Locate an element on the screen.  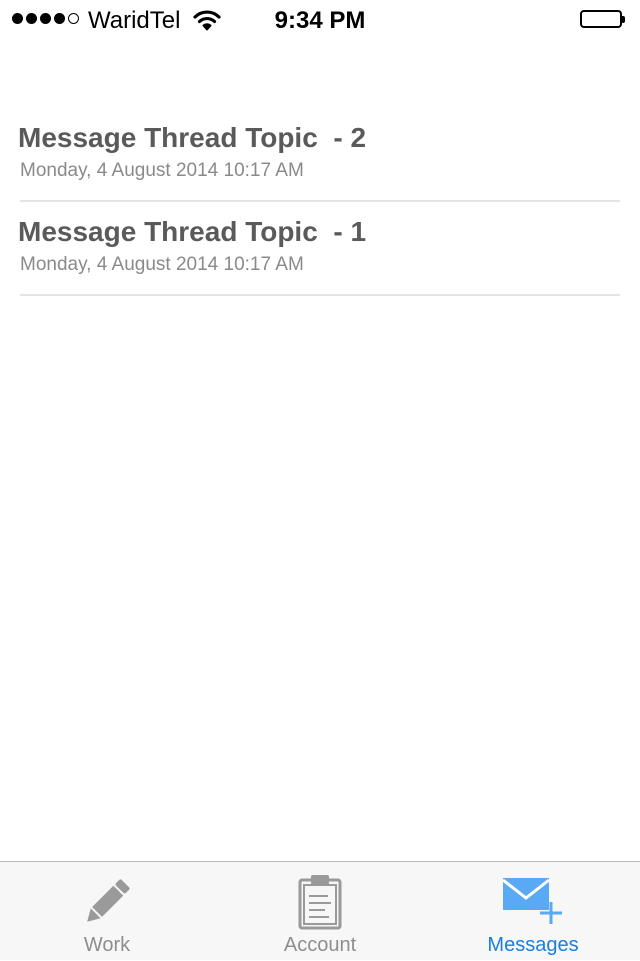
thread-title: Message Thread Topic - 1 is located at coordinates (192, 231).